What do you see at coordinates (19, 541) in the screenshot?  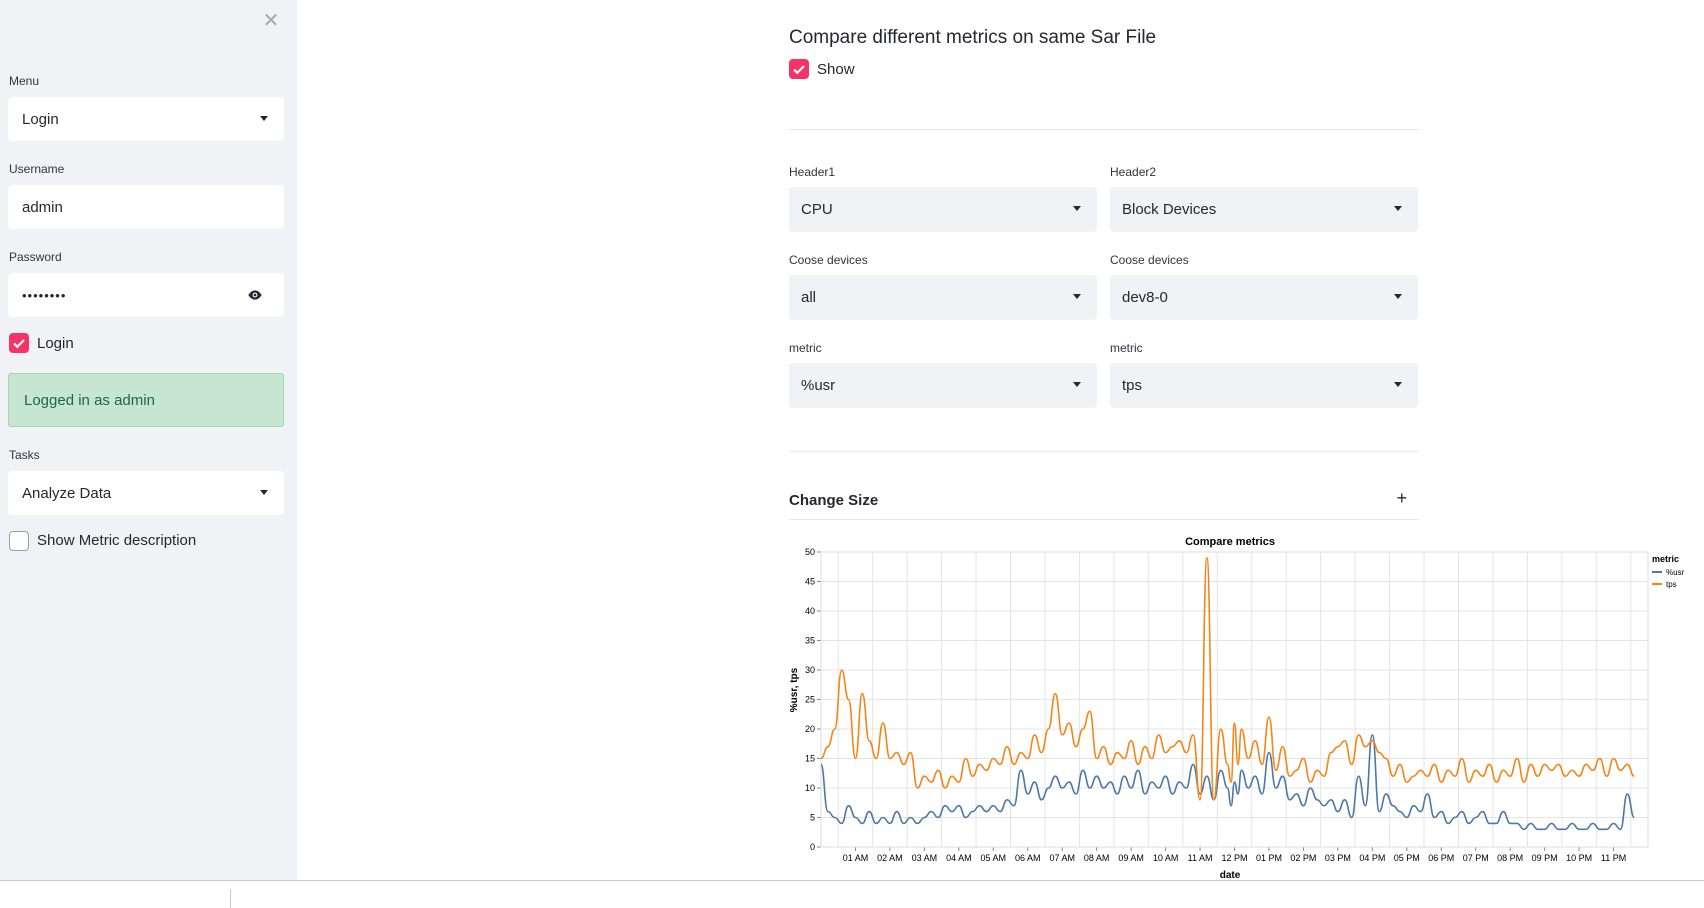 I see `metric-description-checkbox` at bounding box center [19, 541].